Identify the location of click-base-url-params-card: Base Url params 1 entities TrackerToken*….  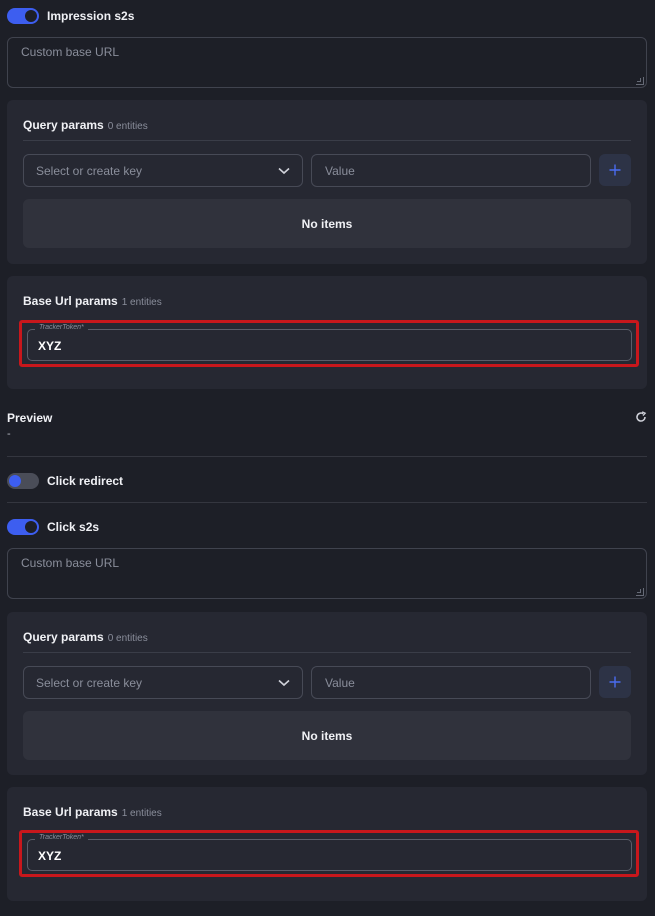
(327, 844).